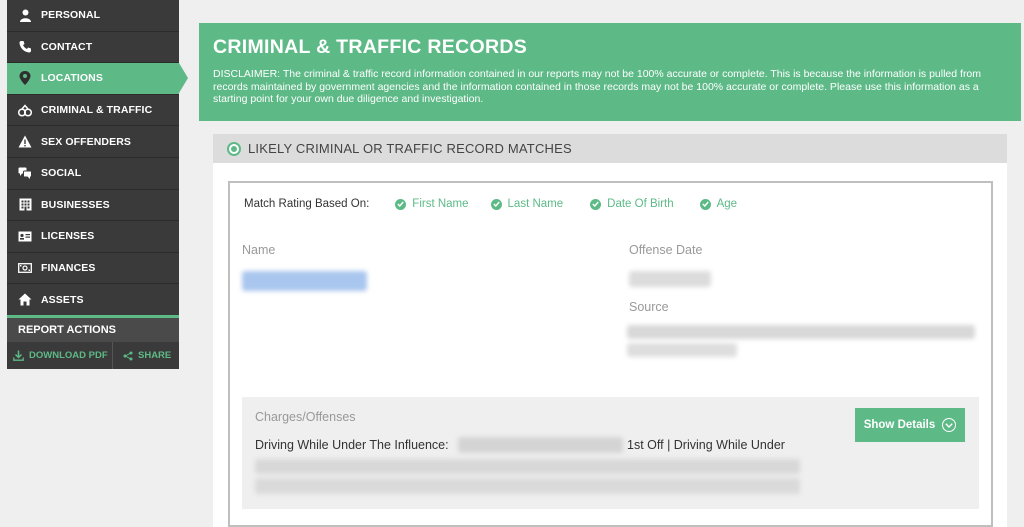  What do you see at coordinates (68, 355) in the screenshot?
I see `download-pdf-label: DOWNLOAD PDF` at bounding box center [68, 355].